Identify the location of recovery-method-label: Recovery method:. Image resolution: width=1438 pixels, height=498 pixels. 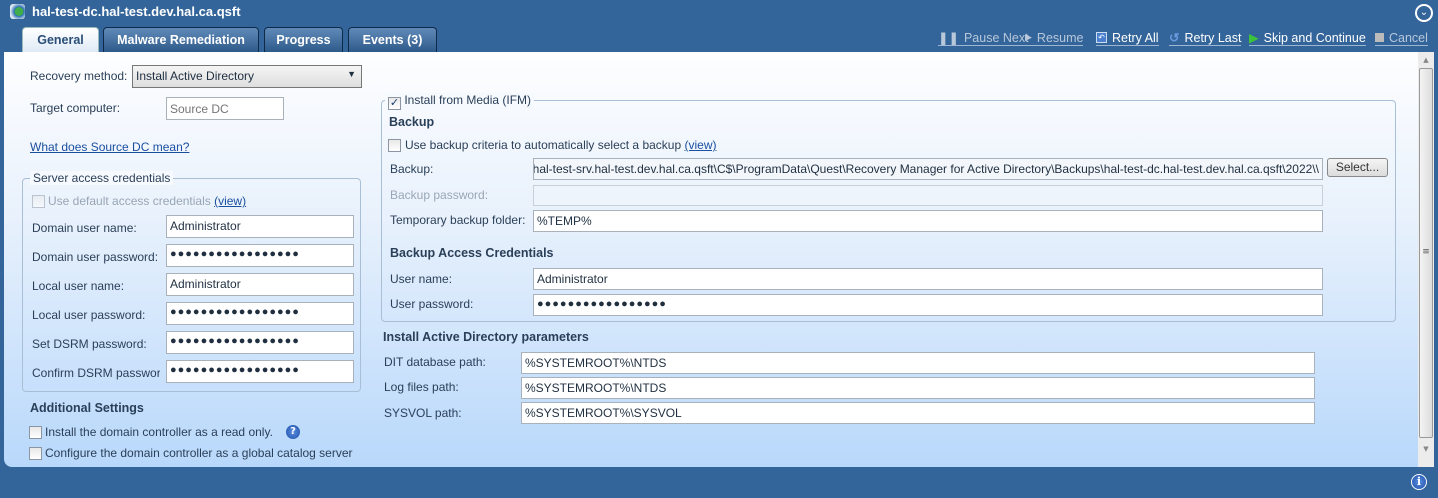
(79, 76).